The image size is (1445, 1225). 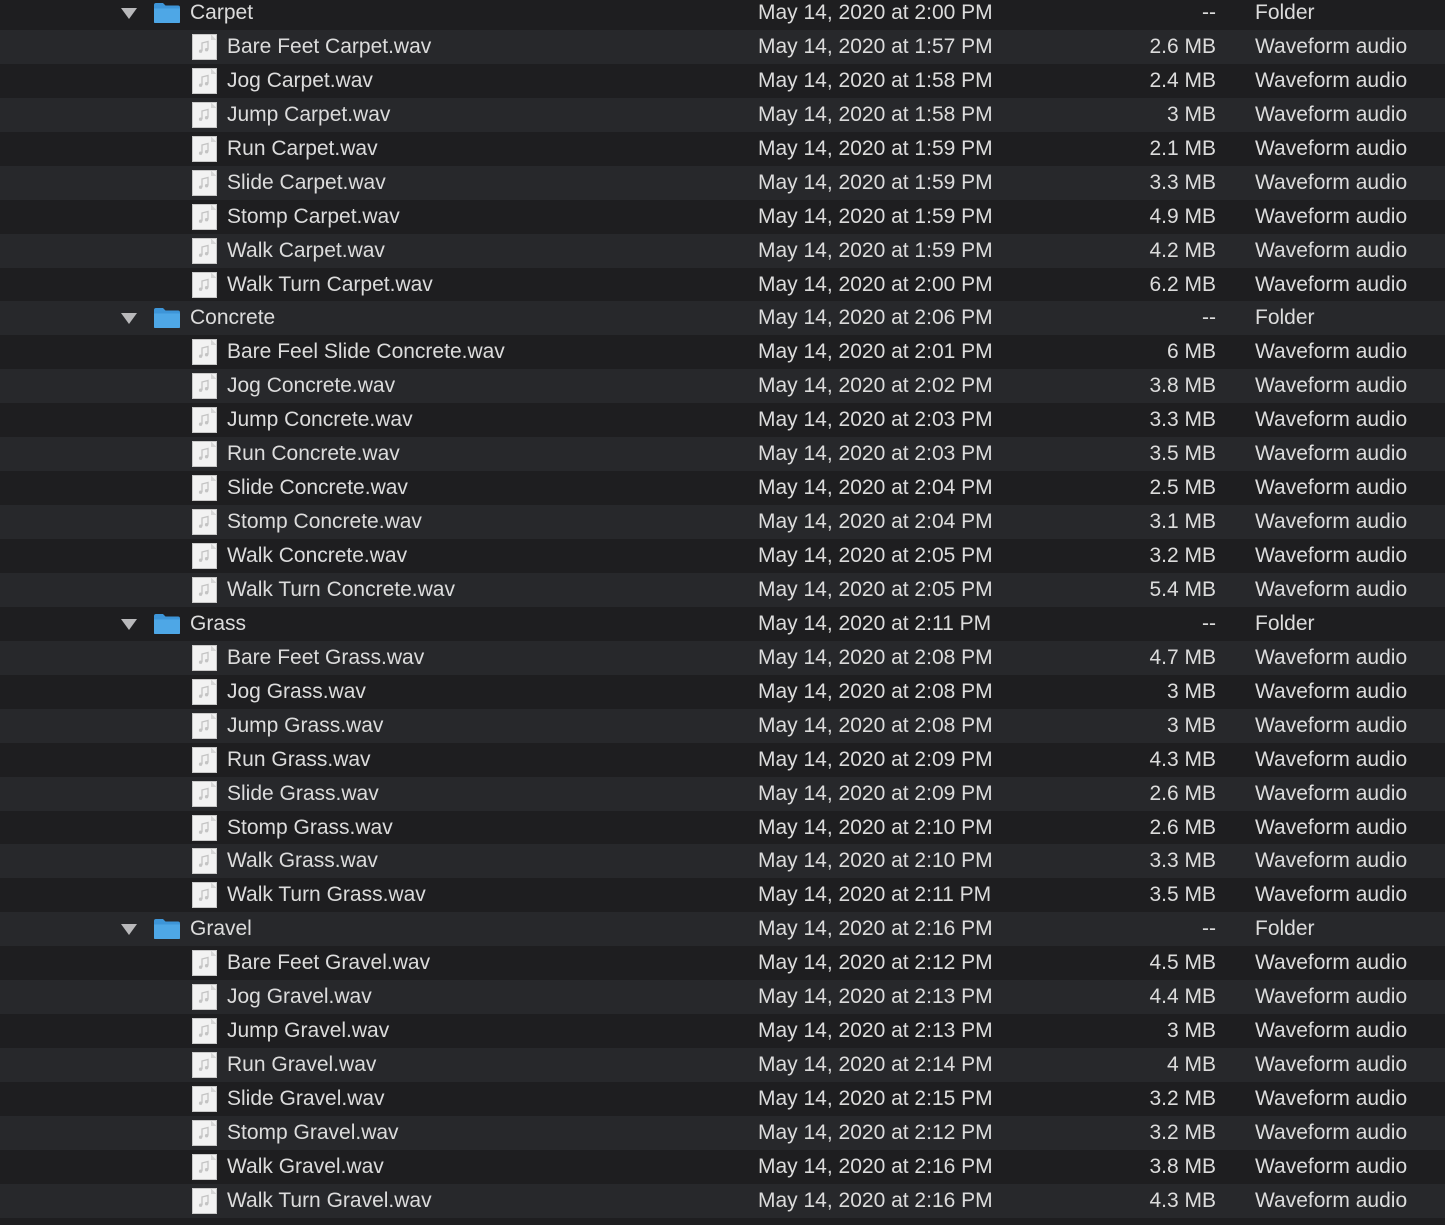 What do you see at coordinates (875, 657) in the screenshot?
I see `date-modified: May 14, 2020 at 2:08 PM` at bounding box center [875, 657].